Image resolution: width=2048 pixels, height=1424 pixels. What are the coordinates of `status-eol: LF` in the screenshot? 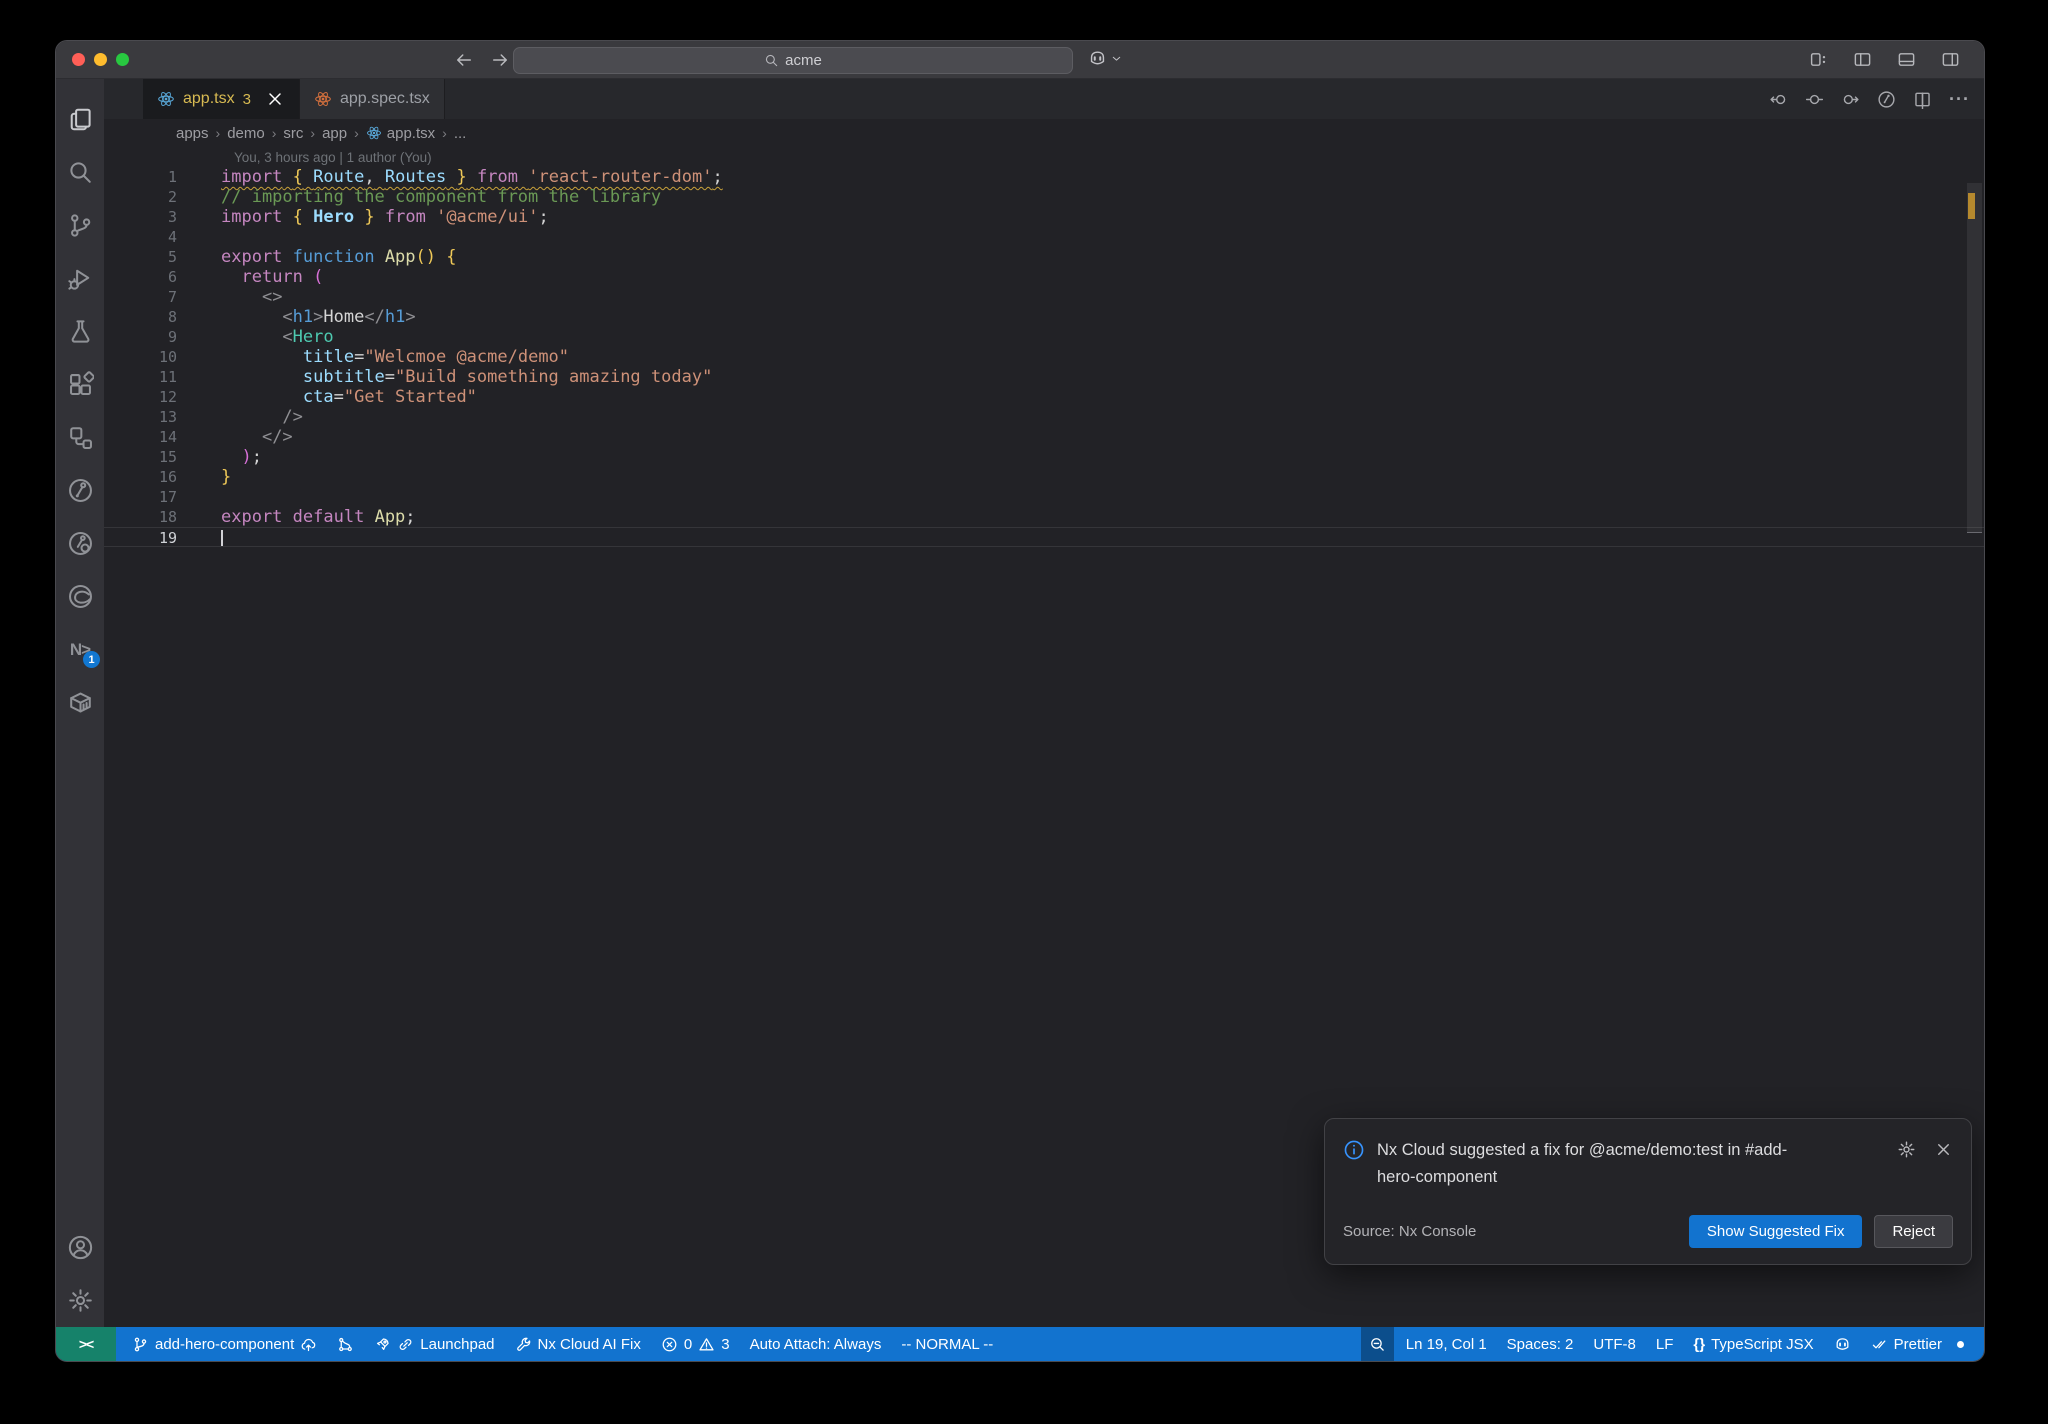 It's located at (1665, 1344).